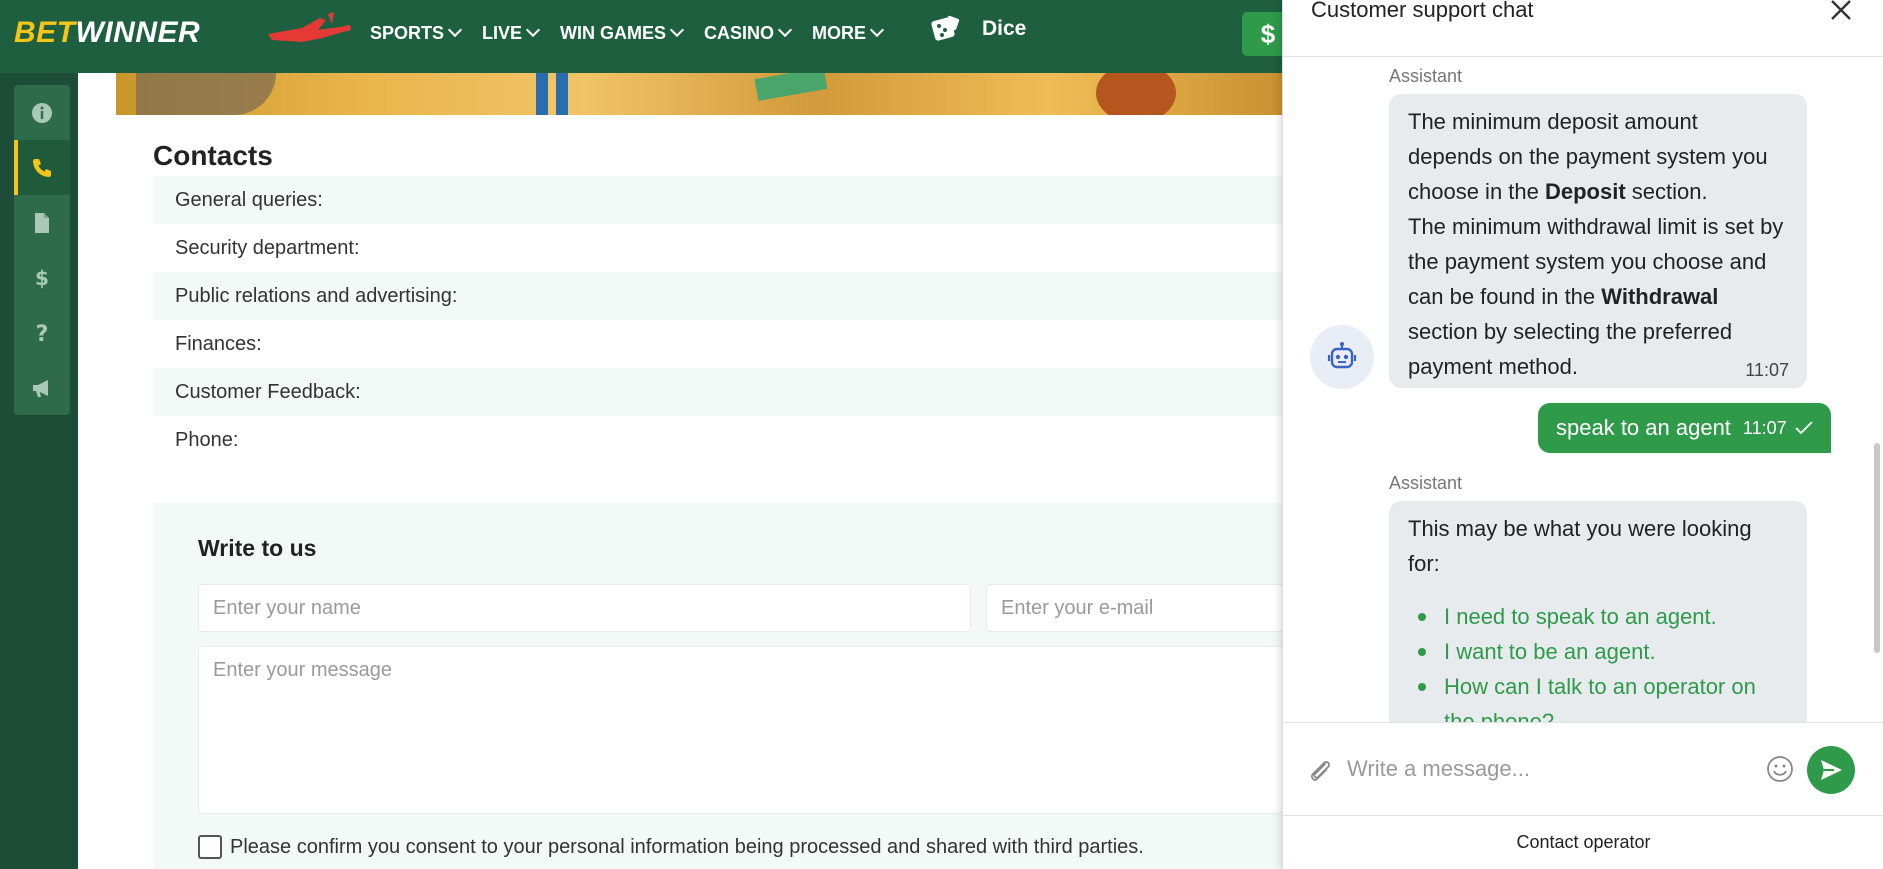 Image resolution: width=1883 pixels, height=869 pixels. Describe the element at coordinates (268, 391) in the screenshot. I see `contact-label: Customer Feedback:` at that location.